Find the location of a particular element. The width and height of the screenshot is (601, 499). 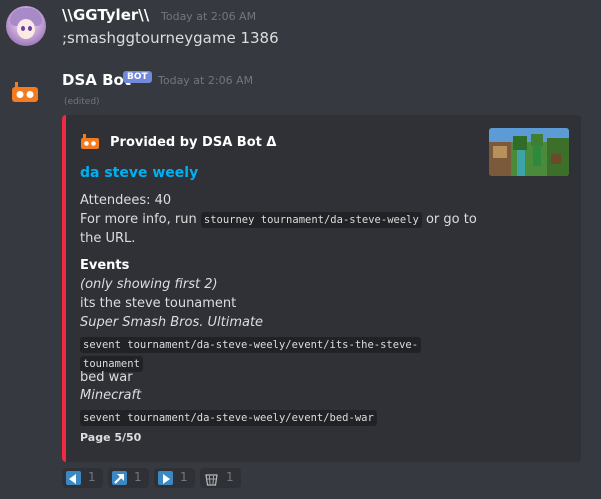

message-content: ;smashggtourneygame 1386 is located at coordinates (170, 38).